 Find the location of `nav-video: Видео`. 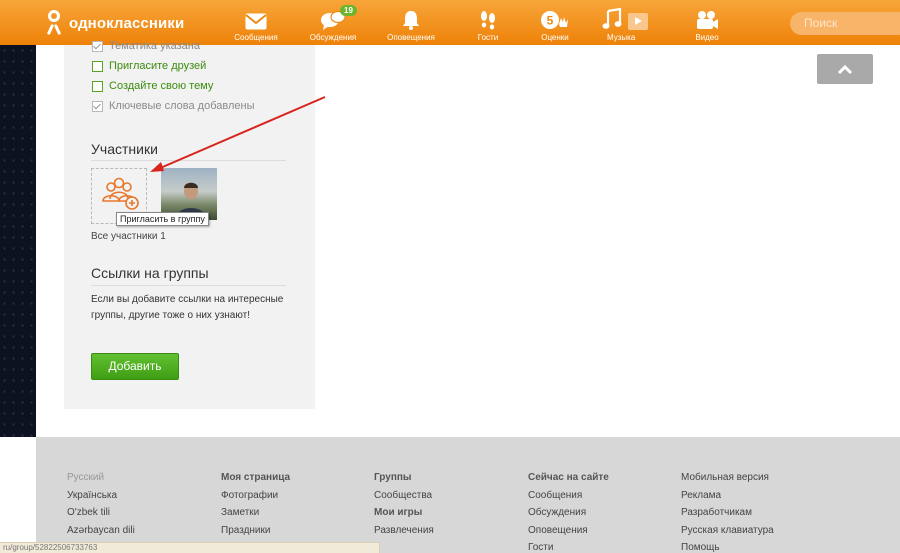

nav-video: Видео is located at coordinates (707, 25).